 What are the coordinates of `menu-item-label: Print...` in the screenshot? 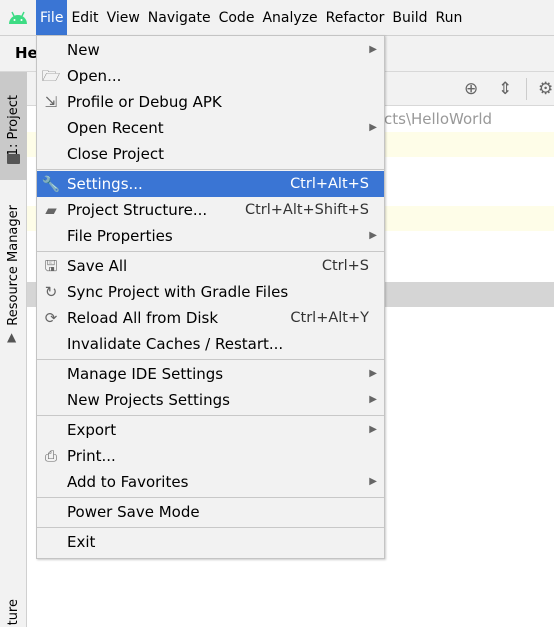 It's located at (91, 456).